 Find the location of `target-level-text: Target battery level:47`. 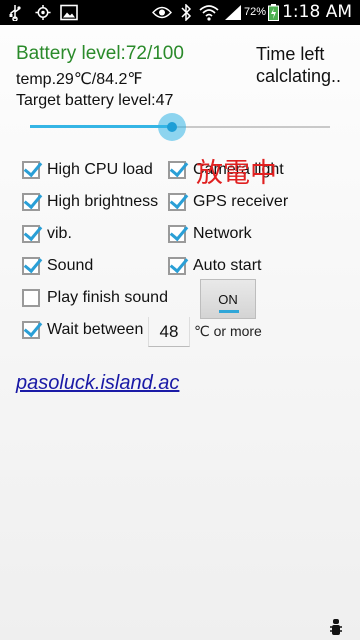

target-level-text: Target battery level:47 is located at coordinates (95, 100).